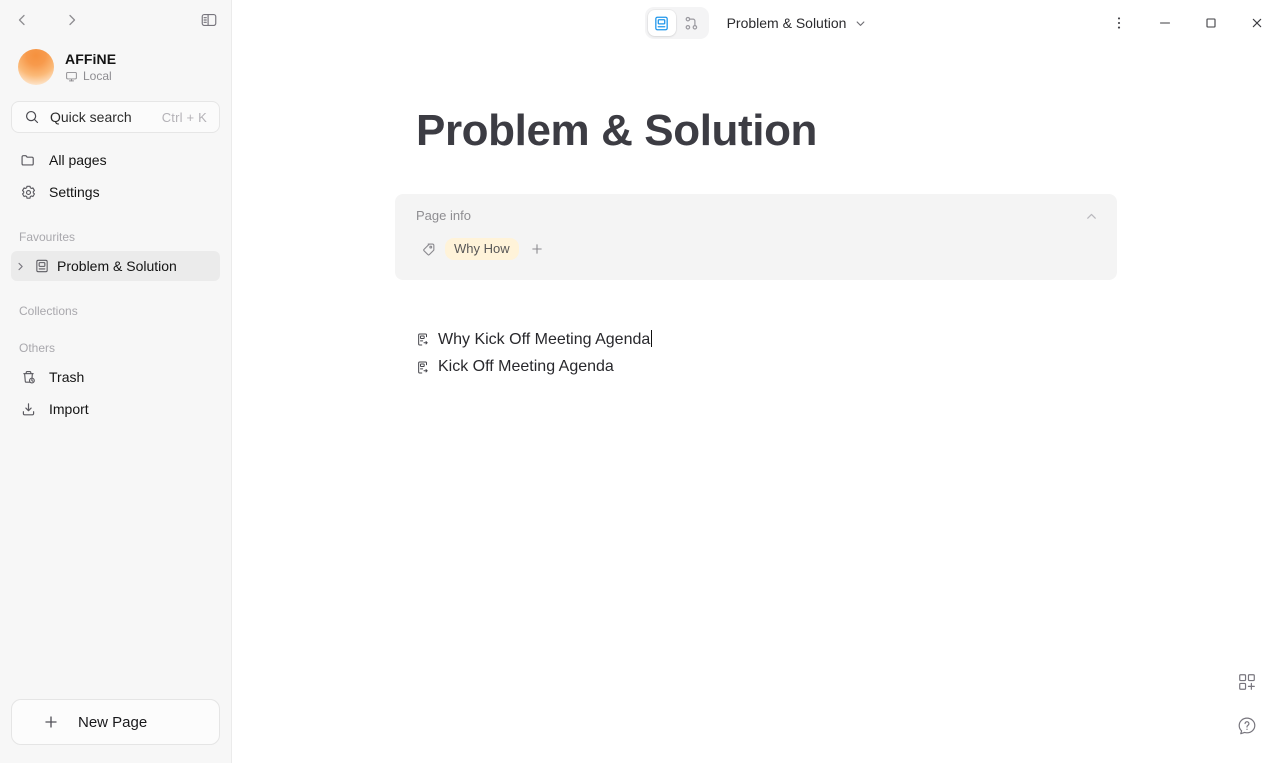 This screenshot has width=1280, height=763. Describe the element at coordinates (860, 23) in the screenshot. I see `chevron-down-icon` at that location.